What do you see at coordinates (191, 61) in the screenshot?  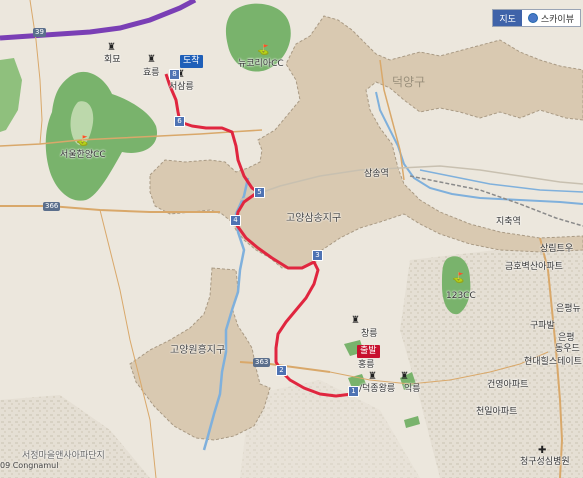 I see `route-end-marker: 도착` at bounding box center [191, 61].